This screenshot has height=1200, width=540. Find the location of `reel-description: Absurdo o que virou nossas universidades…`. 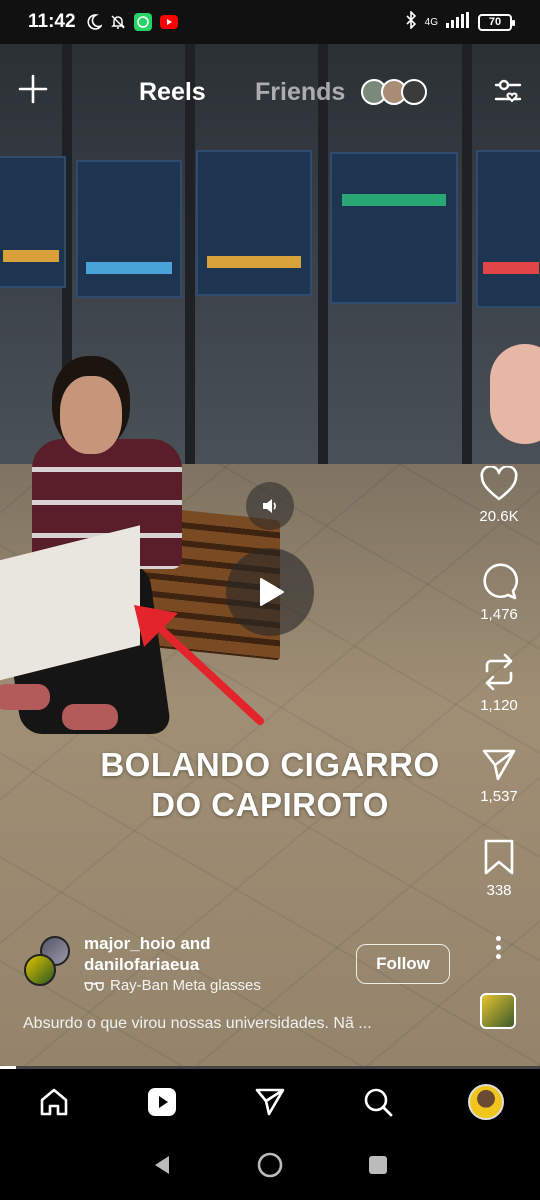

reel-description: Absurdo o que virou nossas universidades… is located at coordinates (243, 1024).